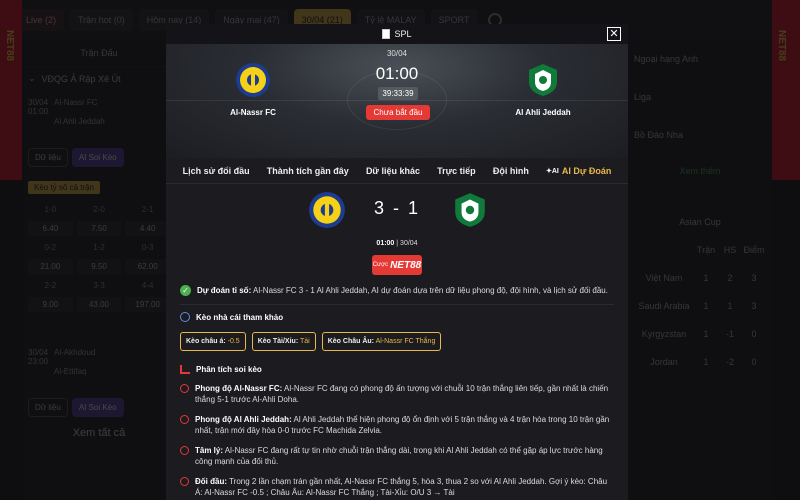  I want to click on globe-icon, so click(185, 317).